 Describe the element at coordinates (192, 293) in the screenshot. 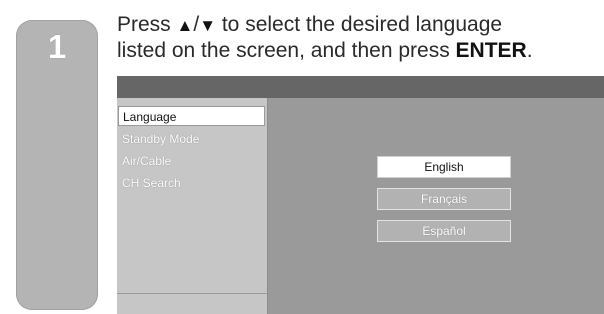

I see `menu-divider` at that location.